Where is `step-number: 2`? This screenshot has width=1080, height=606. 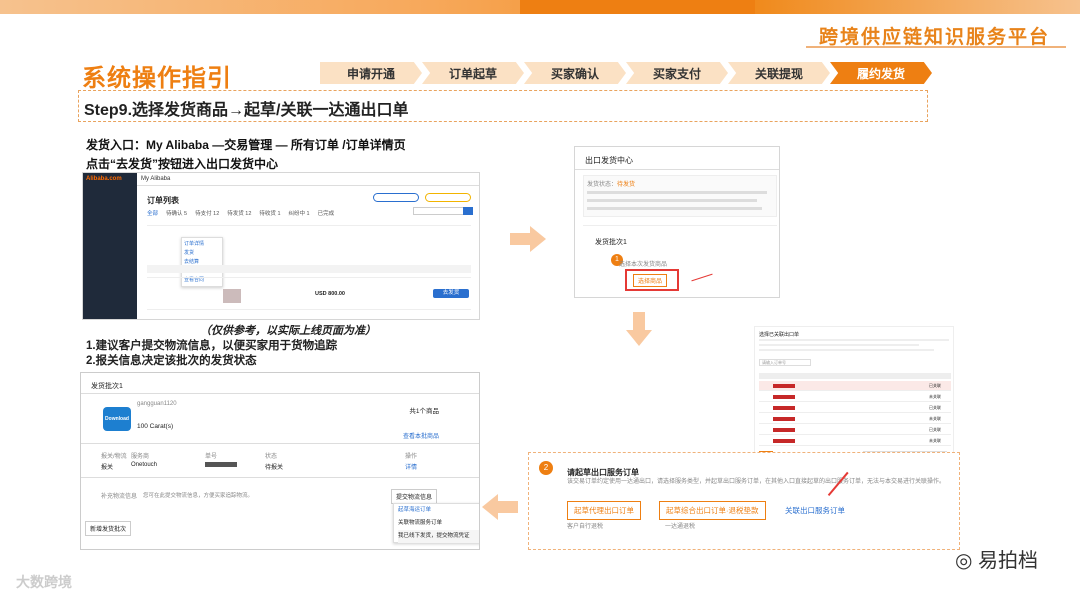
step-number: 2 is located at coordinates (546, 468).